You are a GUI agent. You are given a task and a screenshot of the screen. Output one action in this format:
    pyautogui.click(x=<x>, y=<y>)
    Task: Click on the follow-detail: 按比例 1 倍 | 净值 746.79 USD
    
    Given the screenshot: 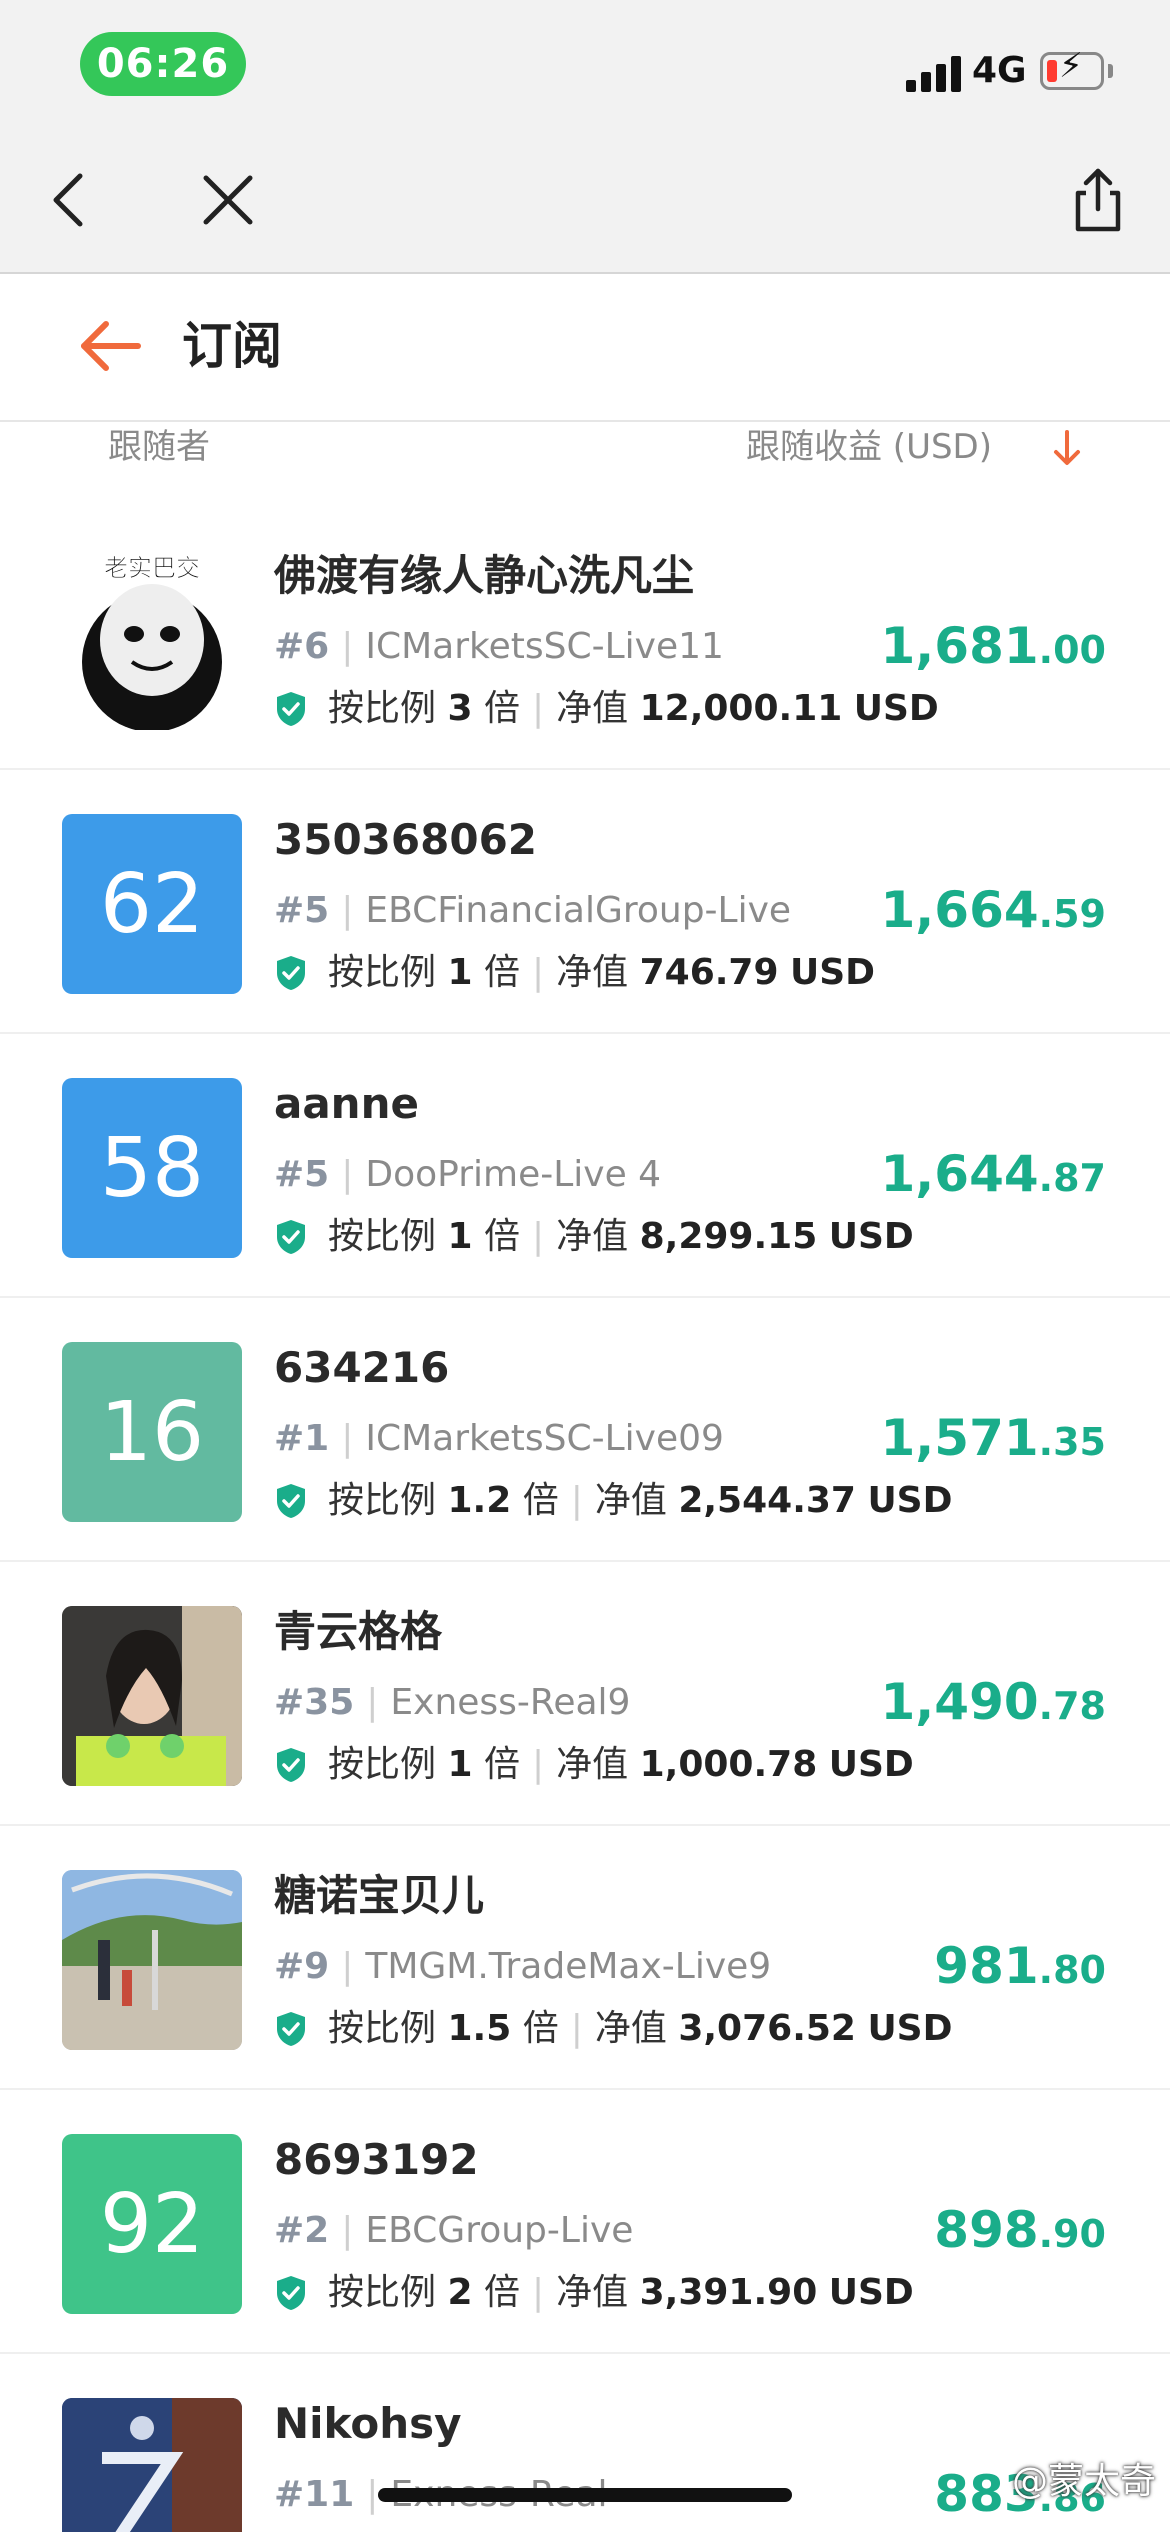 What is the action you would take?
    pyautogui.click(x=574, y=973)
    